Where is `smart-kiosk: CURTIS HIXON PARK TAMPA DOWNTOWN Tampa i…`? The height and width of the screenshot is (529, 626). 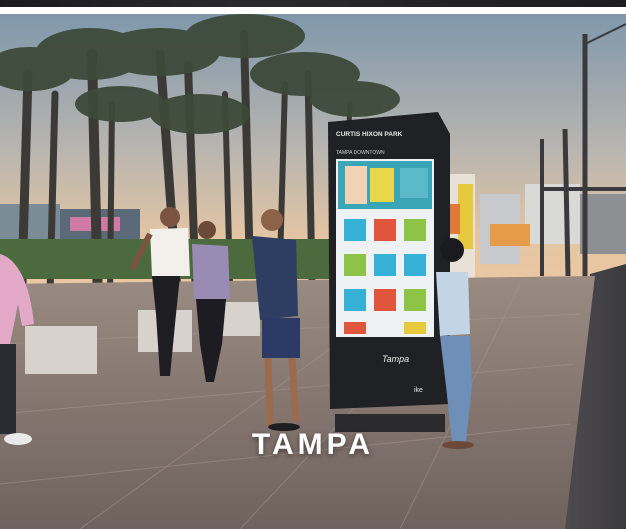
smart-kiosk: CURTIS HIXON PARK TAMPA DOWNTOWN Tampa i… is located at coordinates (389, 272).